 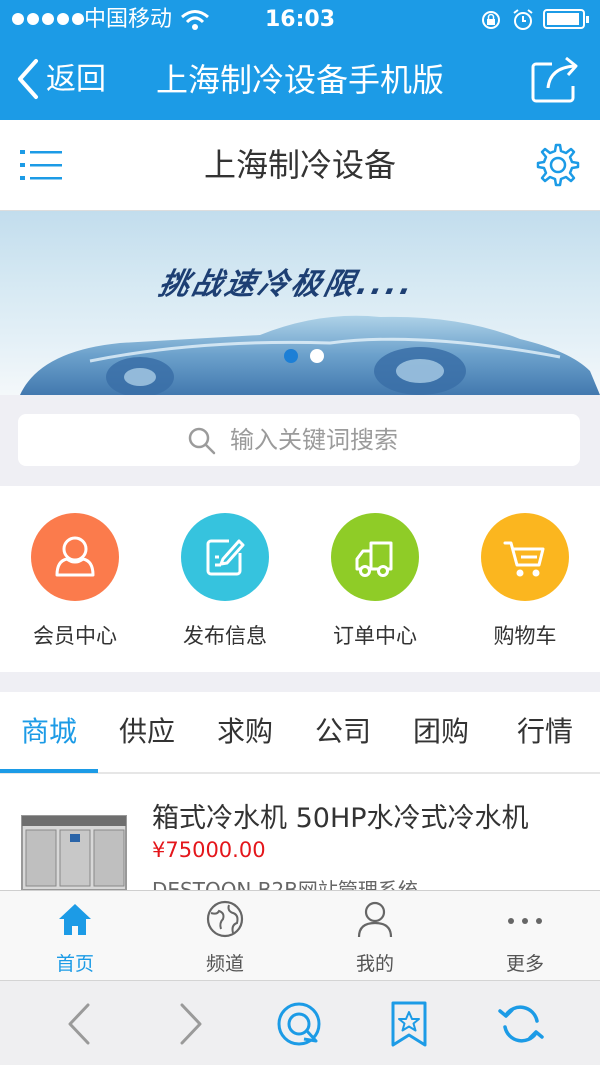 I want to click on search-section: 输入关键词搜索, so click(x=300, y=440).